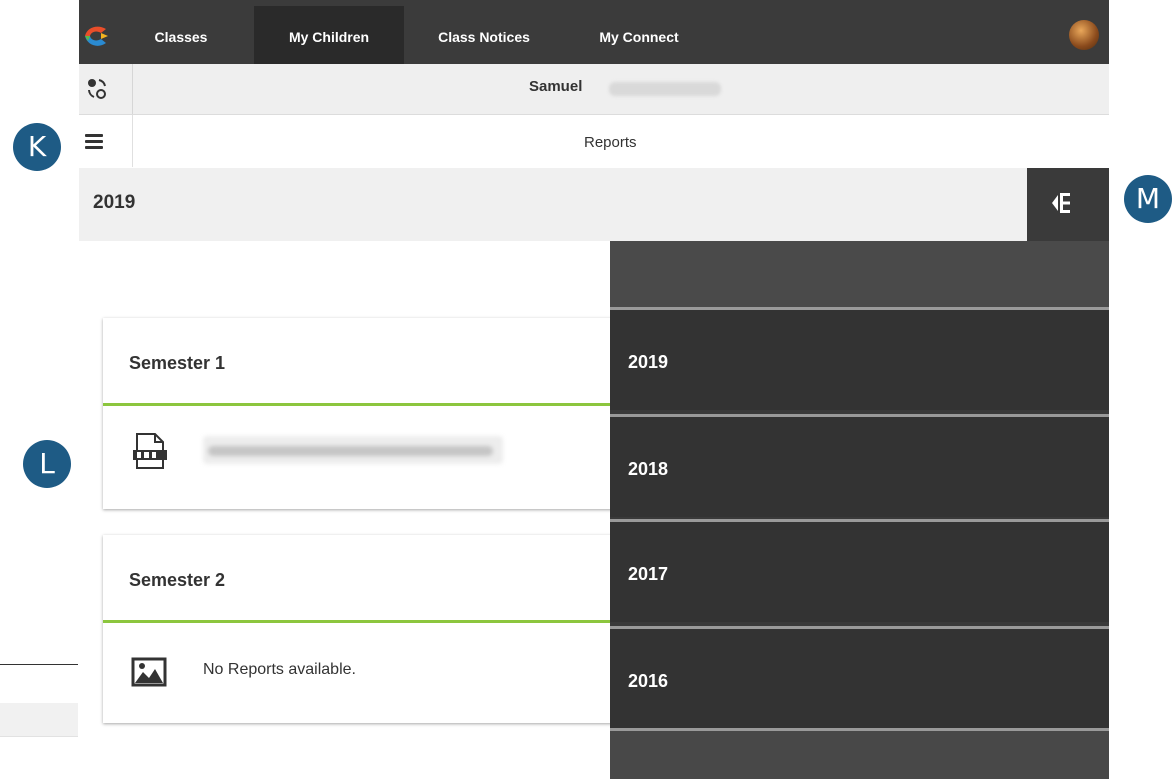  I want to click on year-list-item: 2017, so click(859, 570).